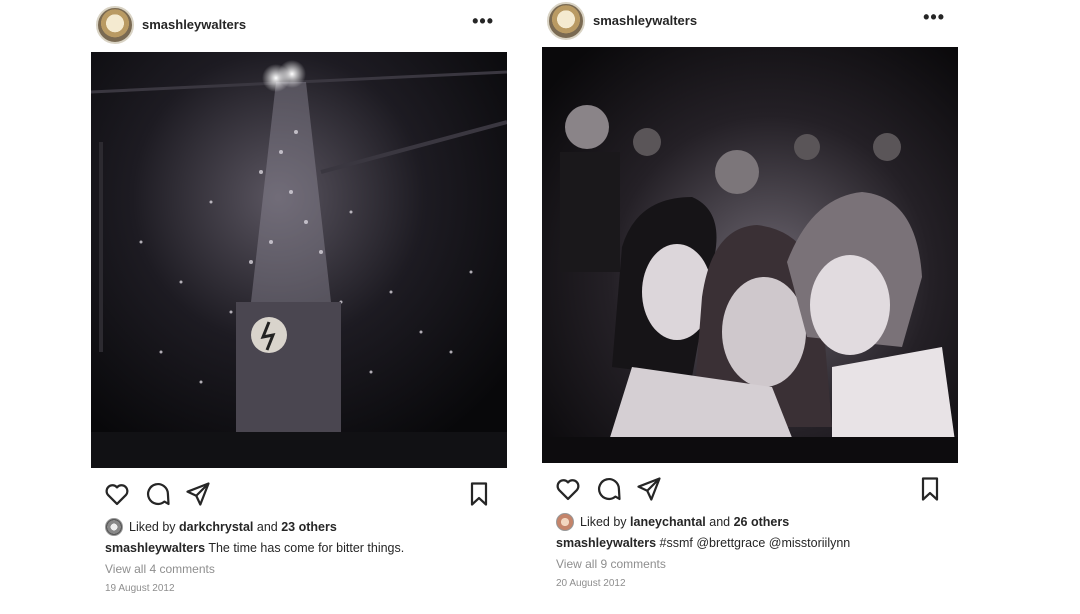 The image size is (1080, 614). I want to click on liked-by-others: 26 others, so click(762, 522).